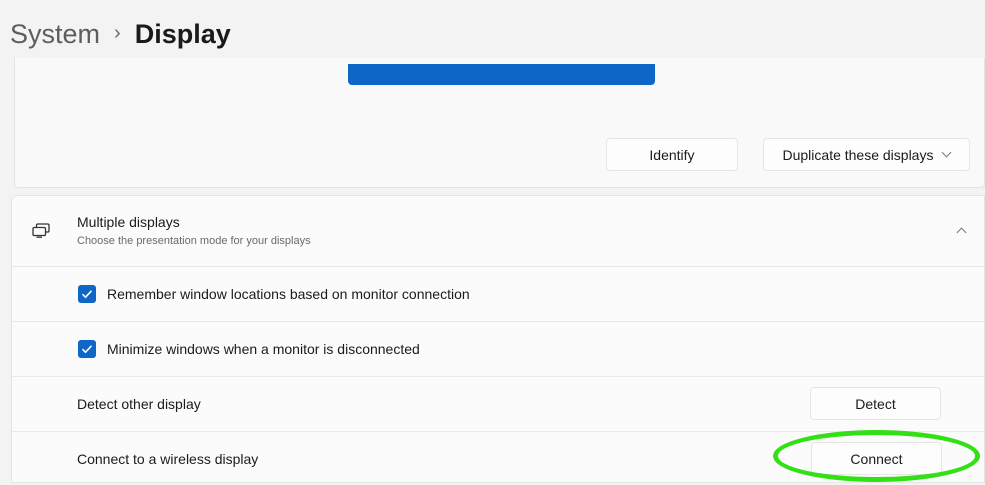 The image size is (985, 485). Describe the element at coordinates (947, 152) in the screenshot. I see `chevron-down-icon` at that location.